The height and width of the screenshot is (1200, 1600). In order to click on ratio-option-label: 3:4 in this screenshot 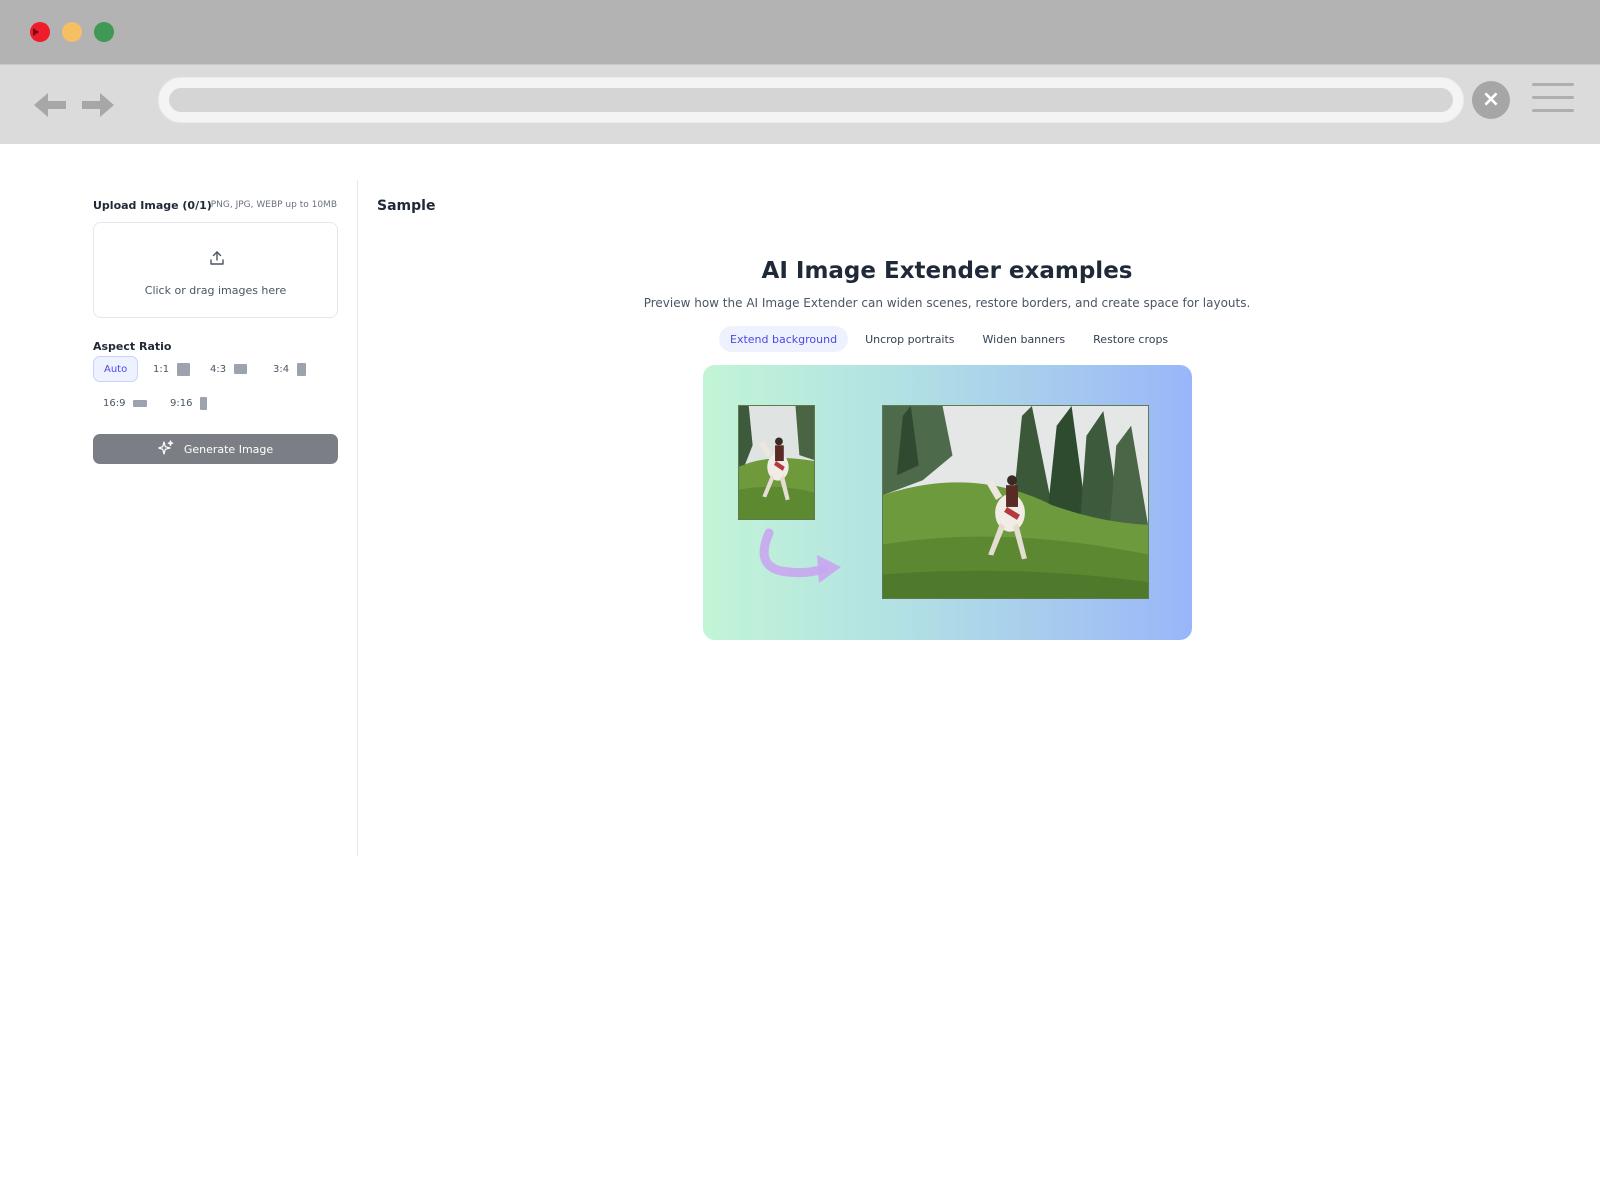, I will do `click(281, 369)`.